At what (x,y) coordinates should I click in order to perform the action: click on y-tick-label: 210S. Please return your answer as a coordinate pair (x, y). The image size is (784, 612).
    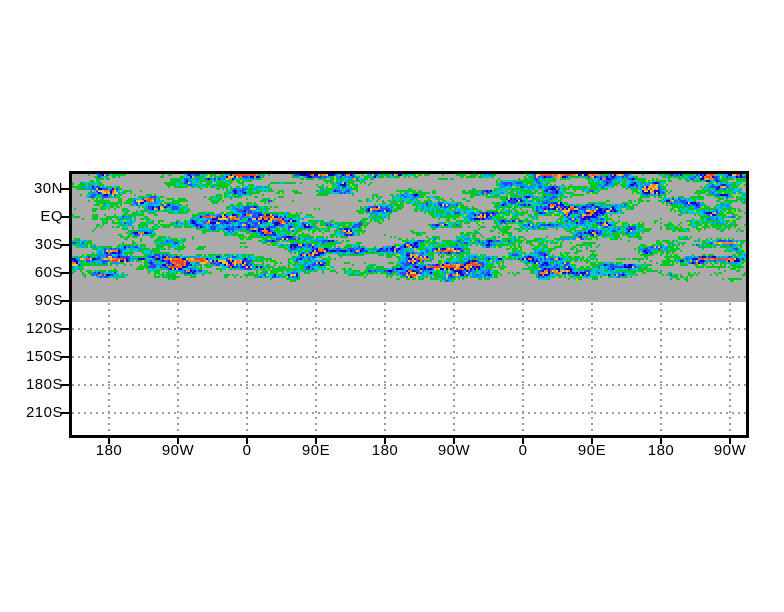
    Looking at the image, I should click on (44, 412).